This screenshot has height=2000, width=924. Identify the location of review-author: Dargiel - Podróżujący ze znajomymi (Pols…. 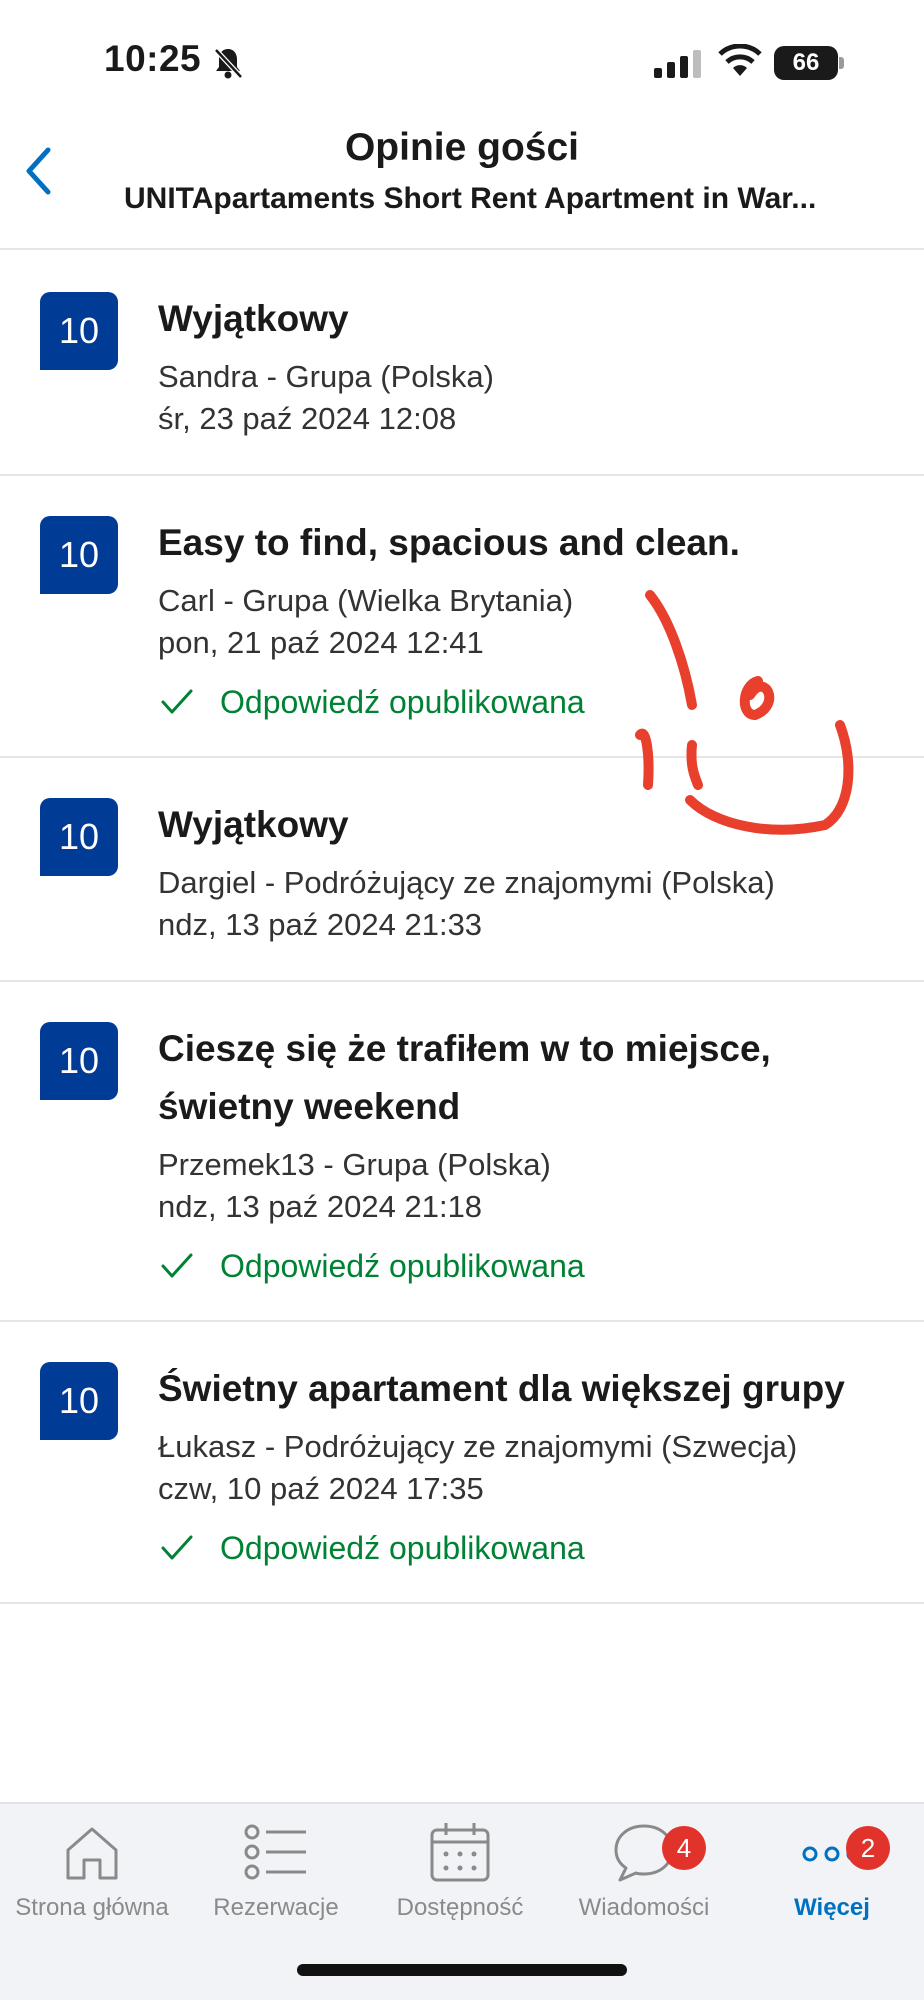
(466, 882).